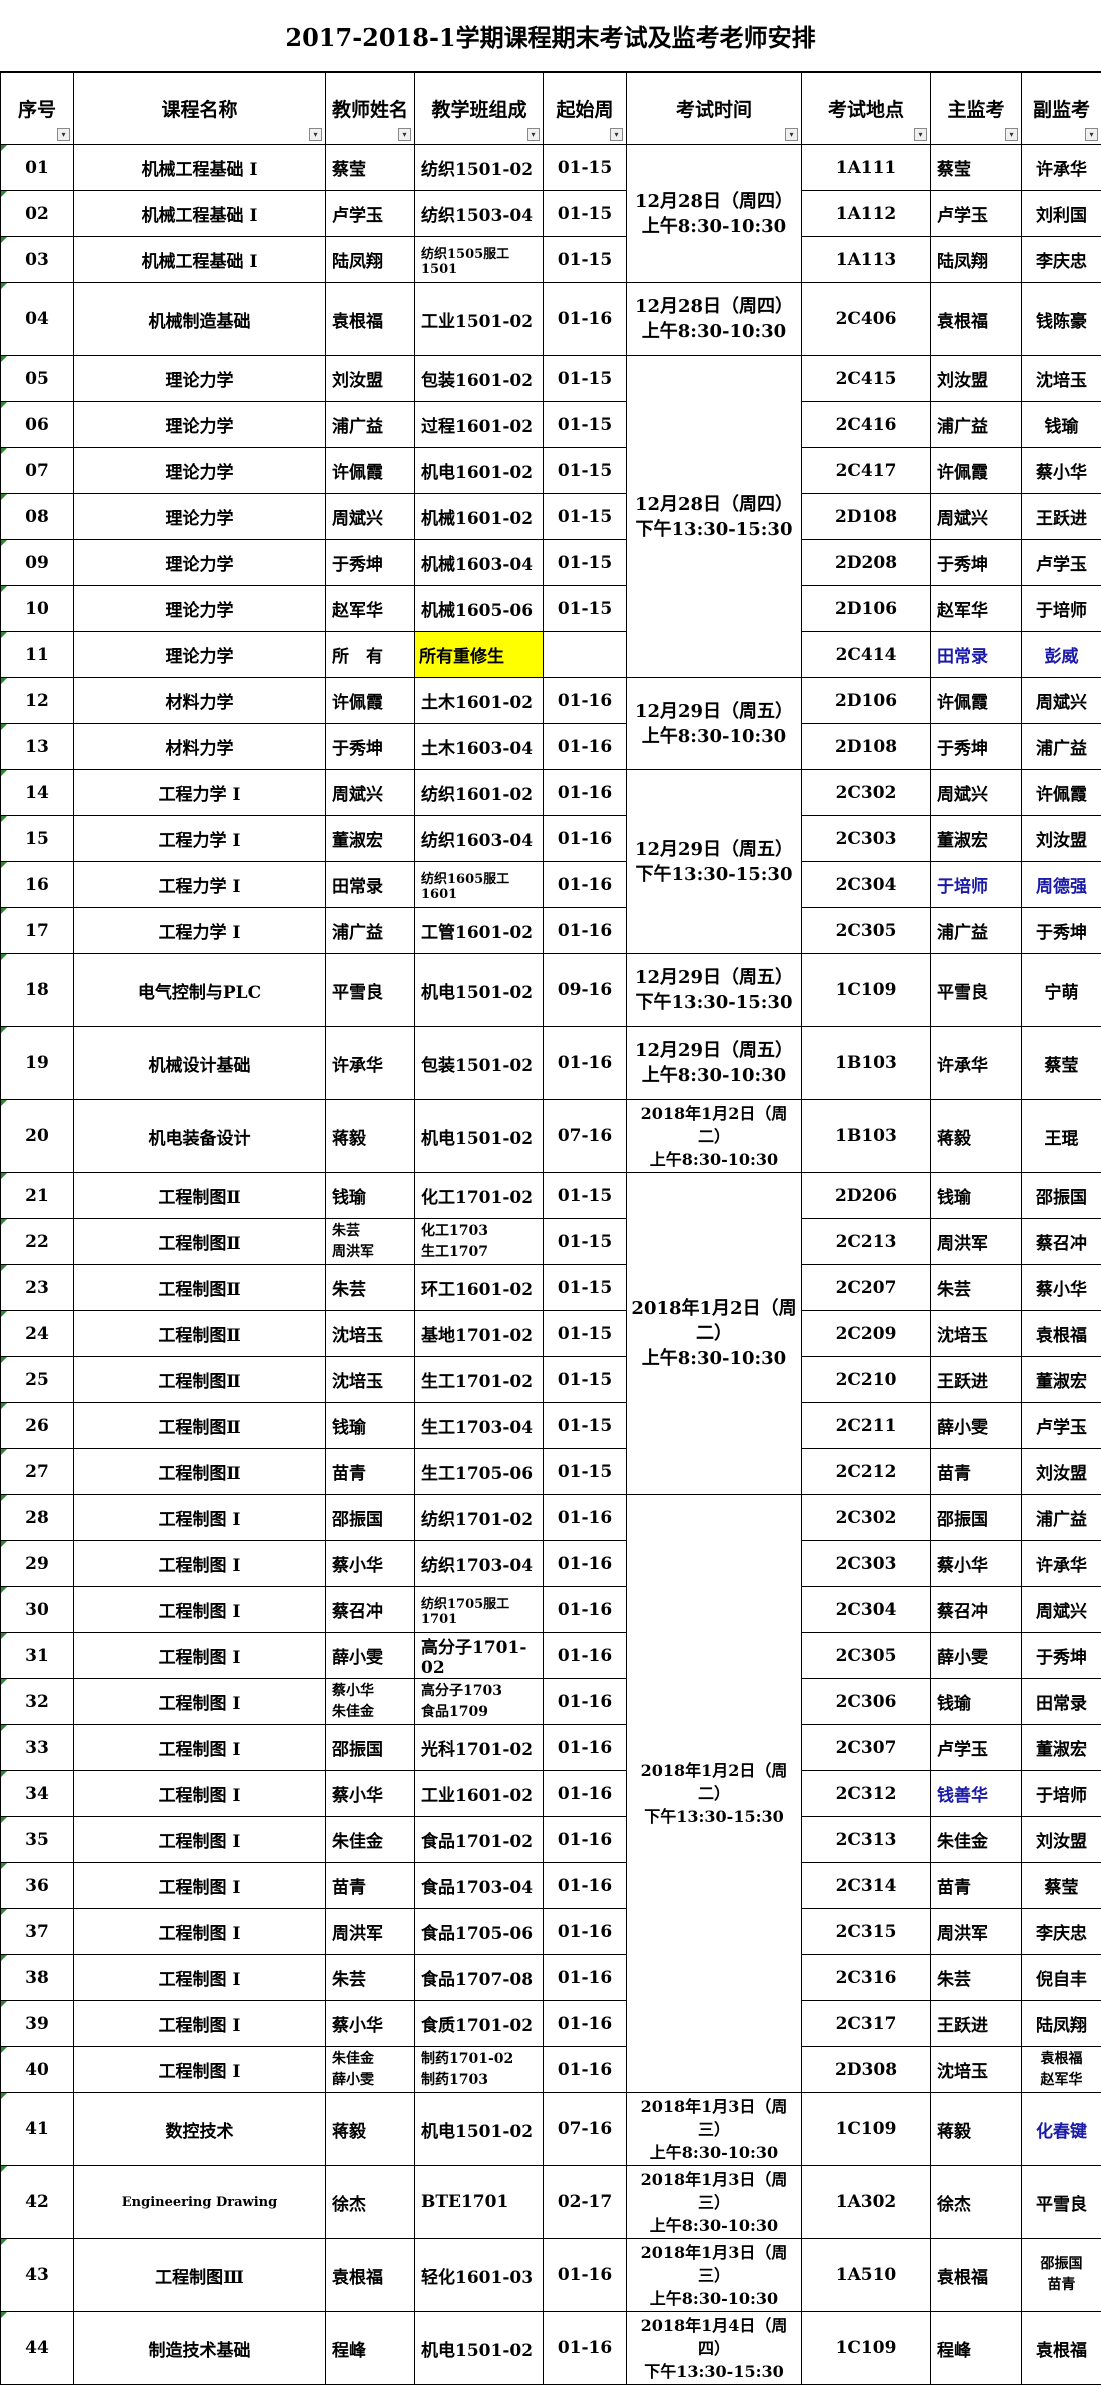 This screenshot has height=2385, width=1101. Describe the element at coordinates (866, 1794) in the screenshot. I see `exam-room: 2C312` at that location.